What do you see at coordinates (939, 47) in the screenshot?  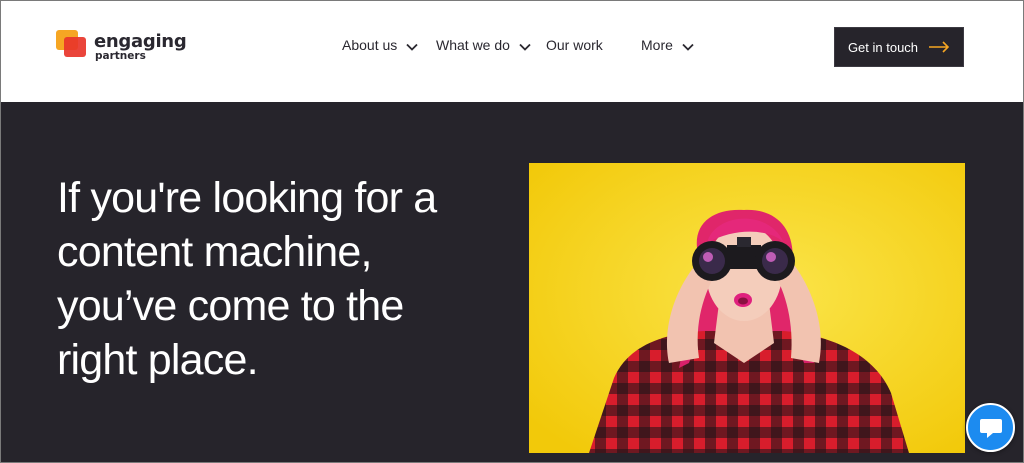 I see `arrow-right-icon` at bounding box center [939, 47].